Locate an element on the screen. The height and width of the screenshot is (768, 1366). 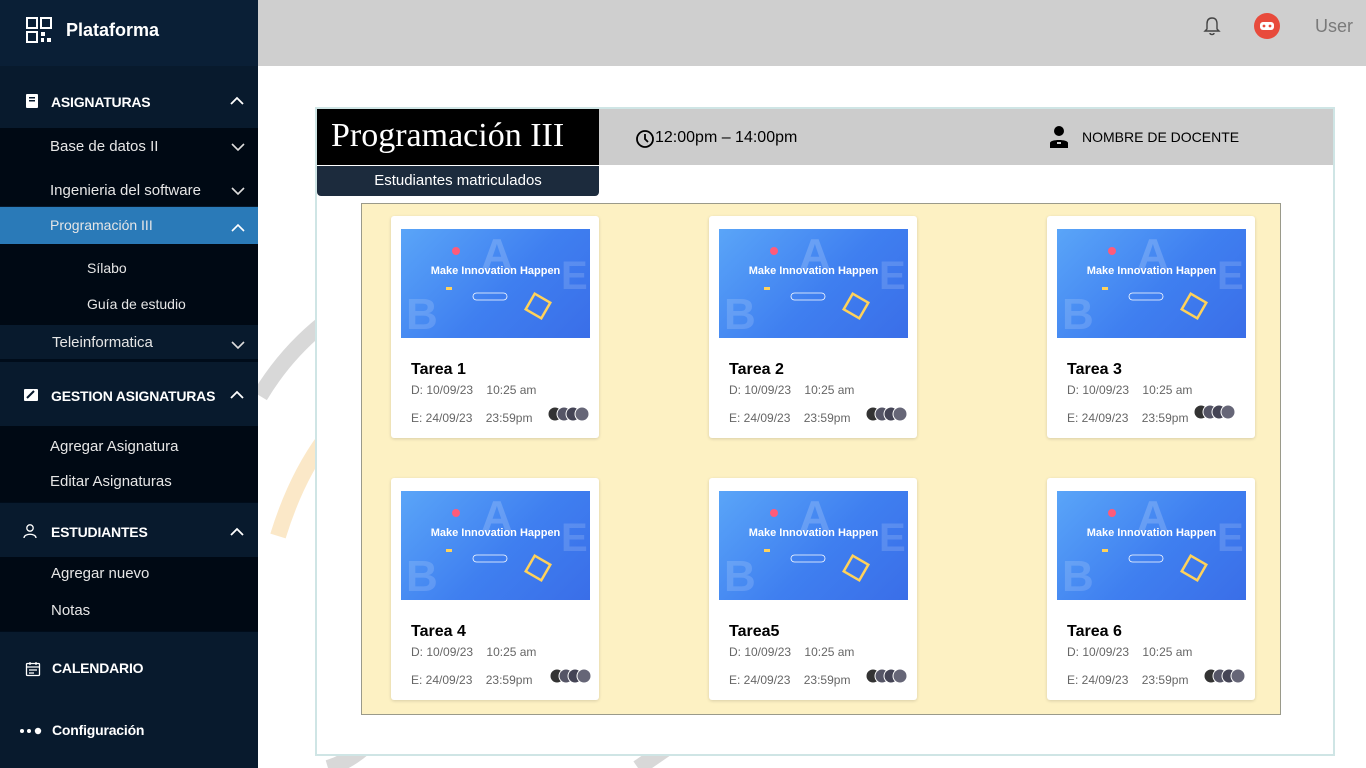
enrolled-students-tab: Estudiantes matriculados is located at coordinates (458, 181).